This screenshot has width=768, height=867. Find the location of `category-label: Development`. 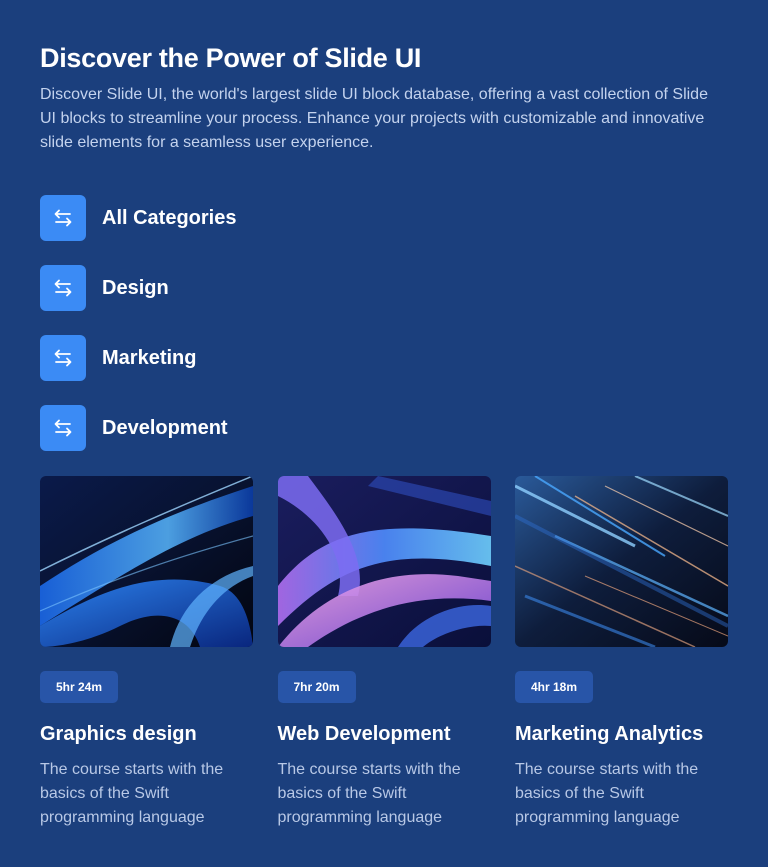

category-label: Development is located at coordinates (165, 427).